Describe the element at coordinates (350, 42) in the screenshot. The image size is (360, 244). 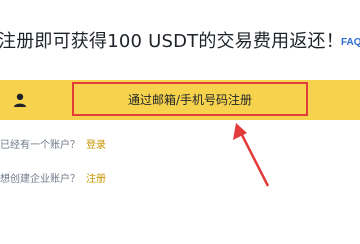
I see `faq-link: FAQ` at that location.